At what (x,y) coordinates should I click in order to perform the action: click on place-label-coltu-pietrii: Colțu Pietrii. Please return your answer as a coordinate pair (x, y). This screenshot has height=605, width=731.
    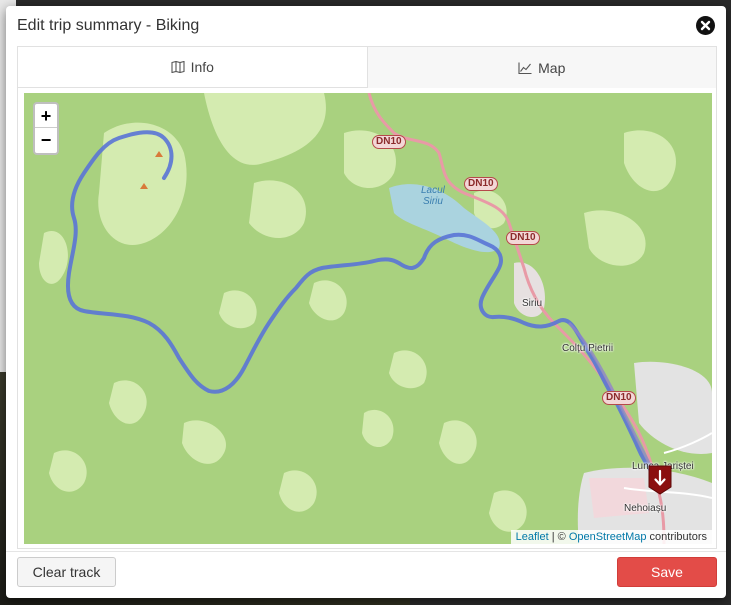
    Looking at the image, I should click on (588, 348).